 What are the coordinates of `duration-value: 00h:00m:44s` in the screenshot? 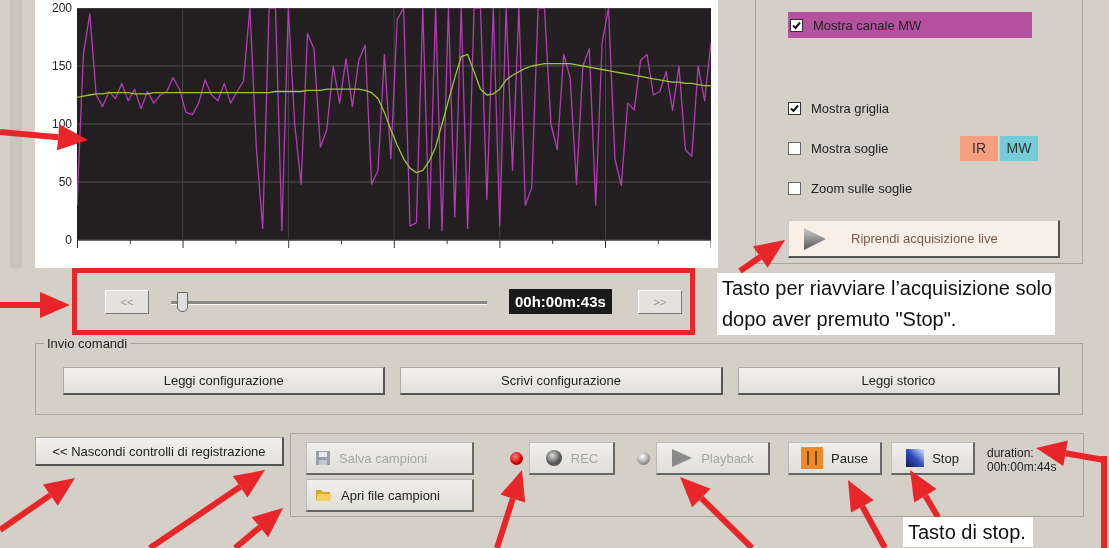 It's located at (1022, 467).